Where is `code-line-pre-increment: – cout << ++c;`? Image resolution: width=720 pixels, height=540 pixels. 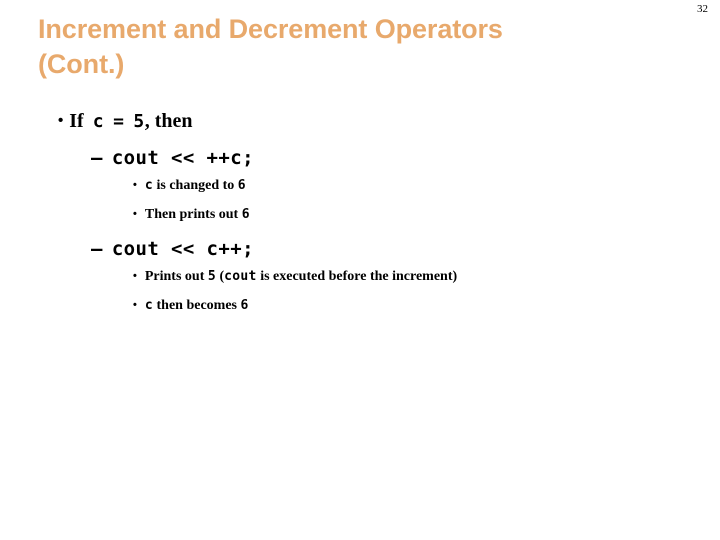 code-line-pre-increment: – cout << ++c; is located at coordinates (405, 161).